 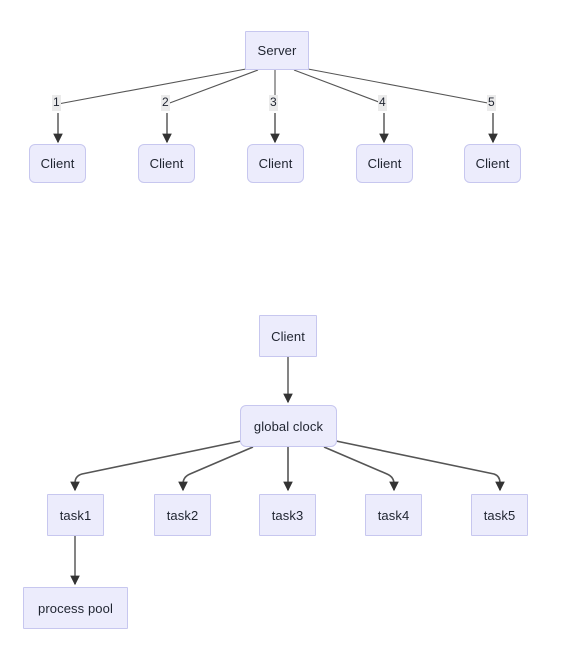 I want to click on node-client-5: Client, so click(x=492, y=163).